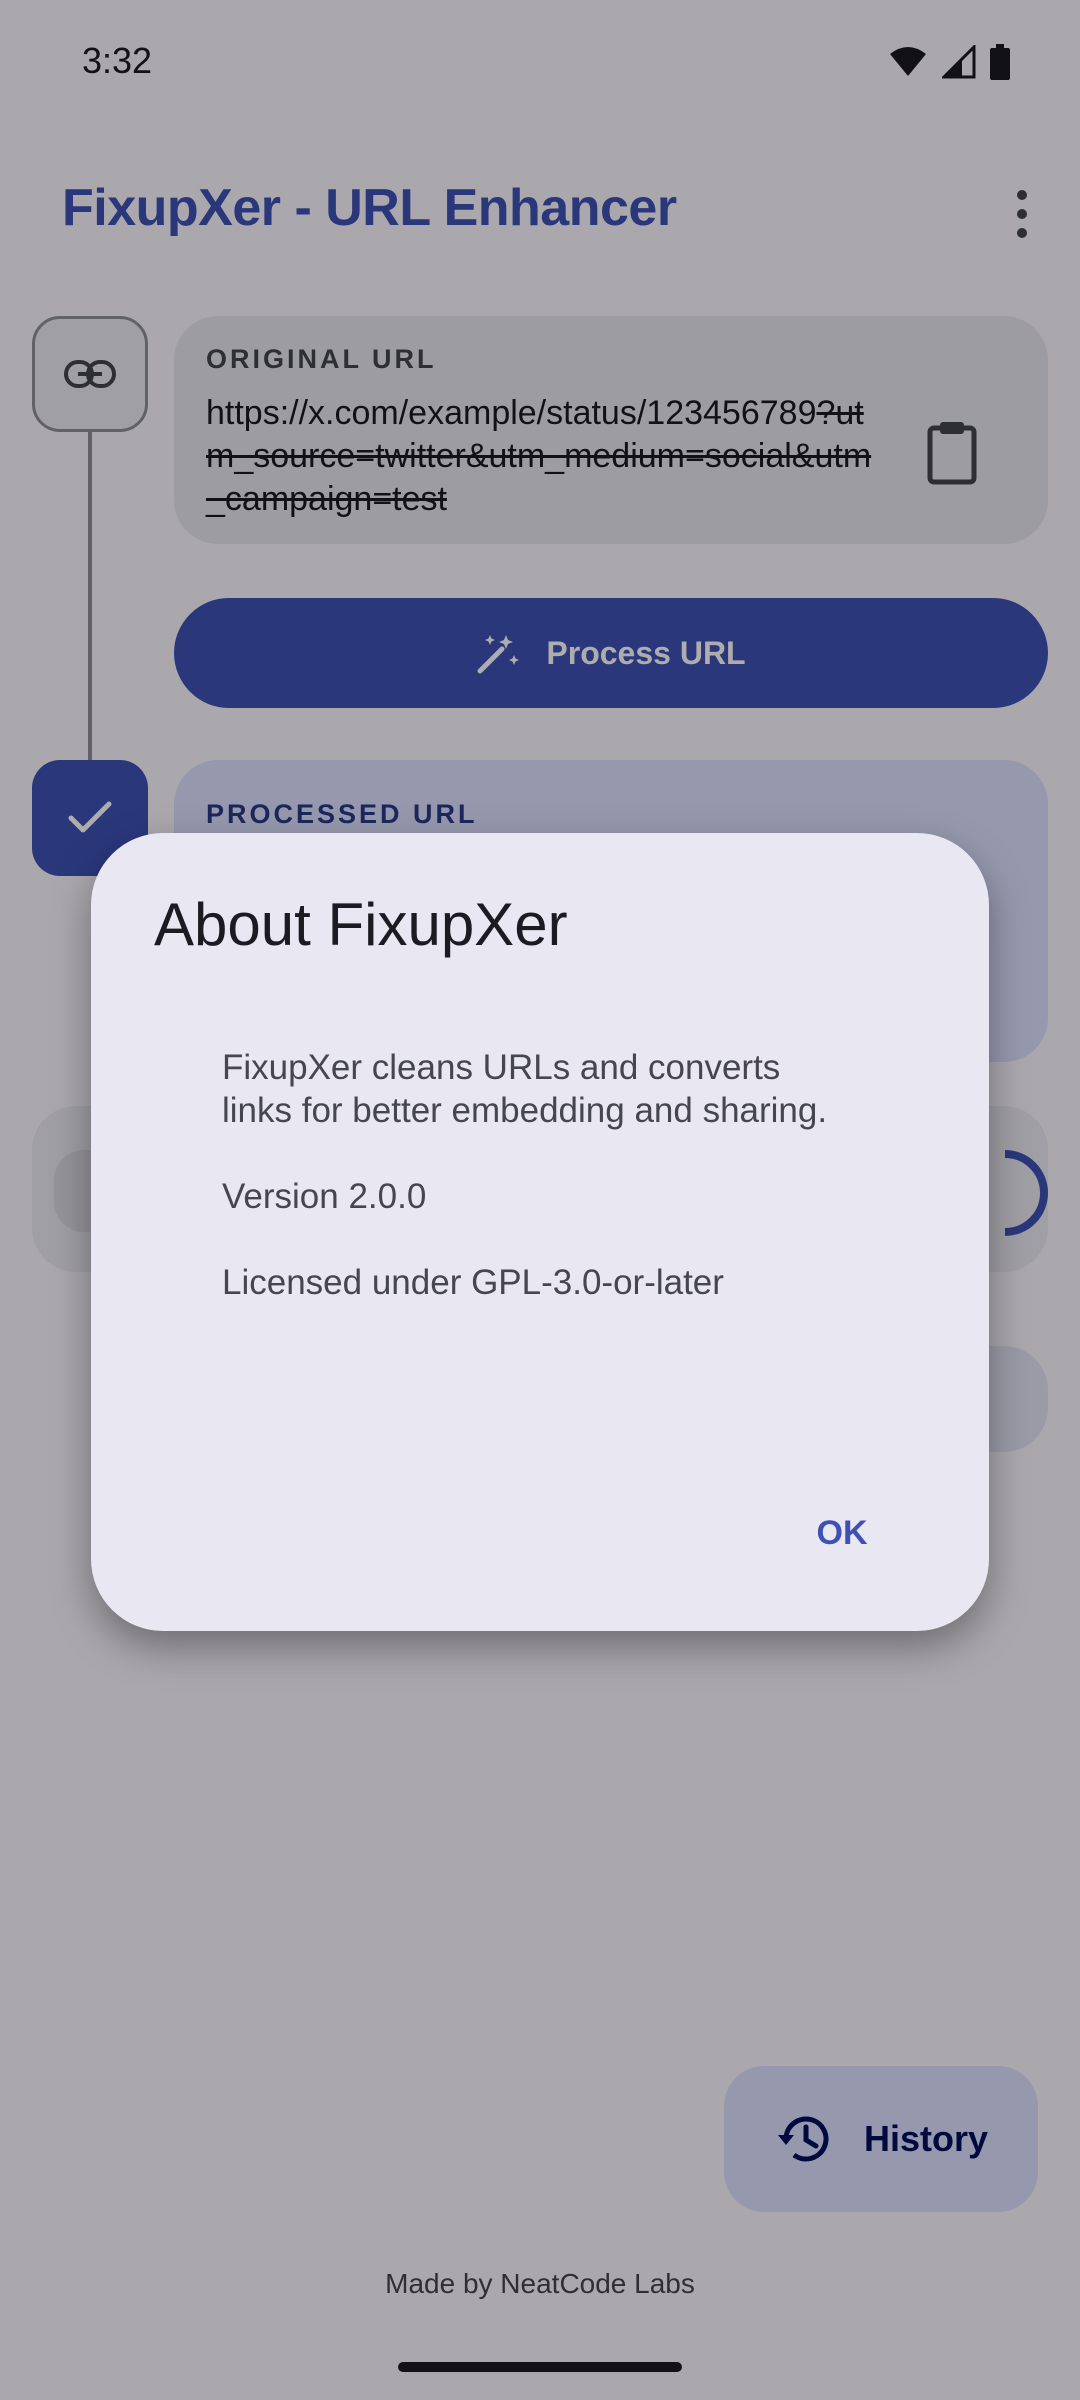 Image resolution: width=1080 pixels, height=2400 pixels. What do you see at coordinates (361, 924) in the screenshot?
I see `dialog-title: About FixupXer` at bounding box center [361, 924].